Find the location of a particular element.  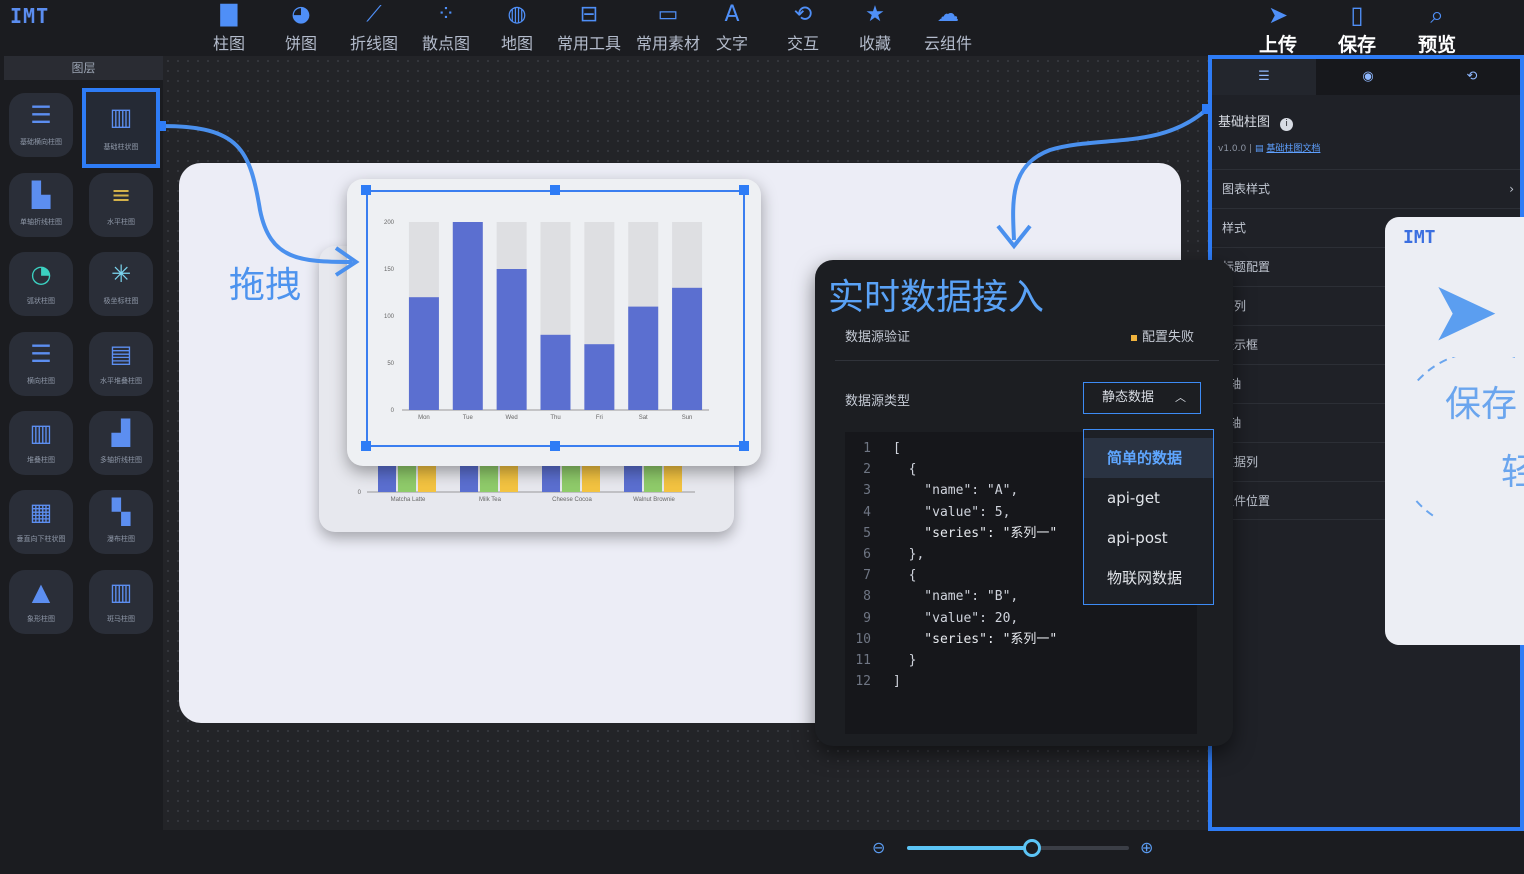

code-text: "name": "B", is located at coordinates (956, 597).